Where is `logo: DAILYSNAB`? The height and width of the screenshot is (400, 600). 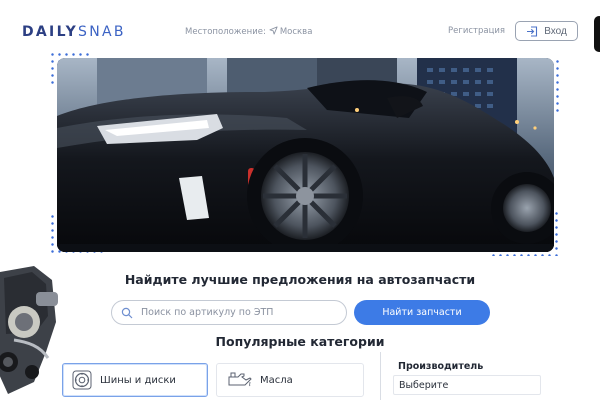 logo: DAILYSNAB is located at coordinates (74, 32).